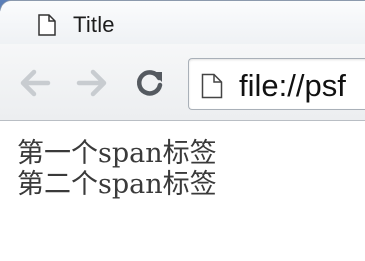 The image size is (365, 261). I want to click on forward-button, so click(92, 85).